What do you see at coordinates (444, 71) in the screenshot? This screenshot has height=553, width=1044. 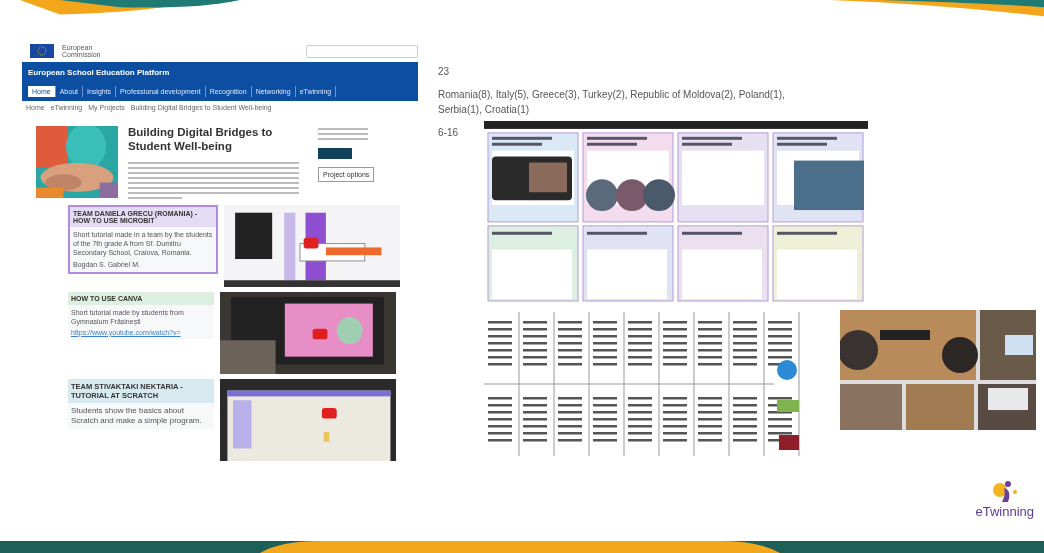 I see `count-text: 23` at bounding box center [444, 71].